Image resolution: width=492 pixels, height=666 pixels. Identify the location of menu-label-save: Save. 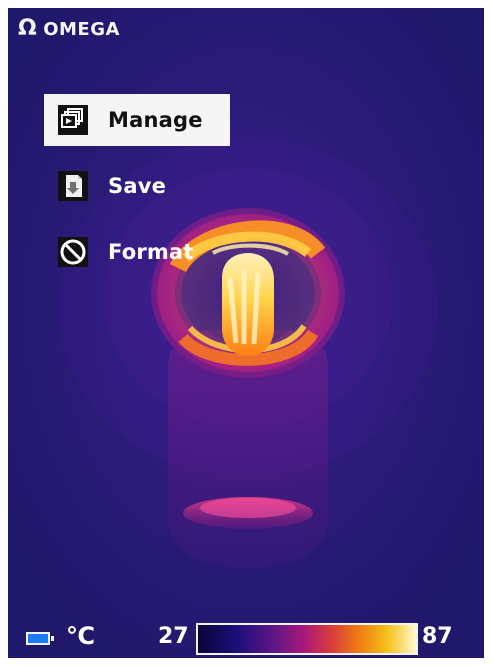
(137, 186).